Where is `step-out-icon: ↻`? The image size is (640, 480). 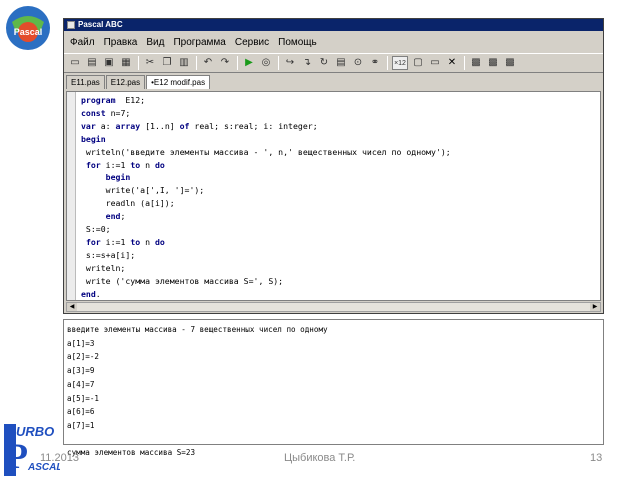 step-out-icon: ↻ is located at coordinates (324, 63).